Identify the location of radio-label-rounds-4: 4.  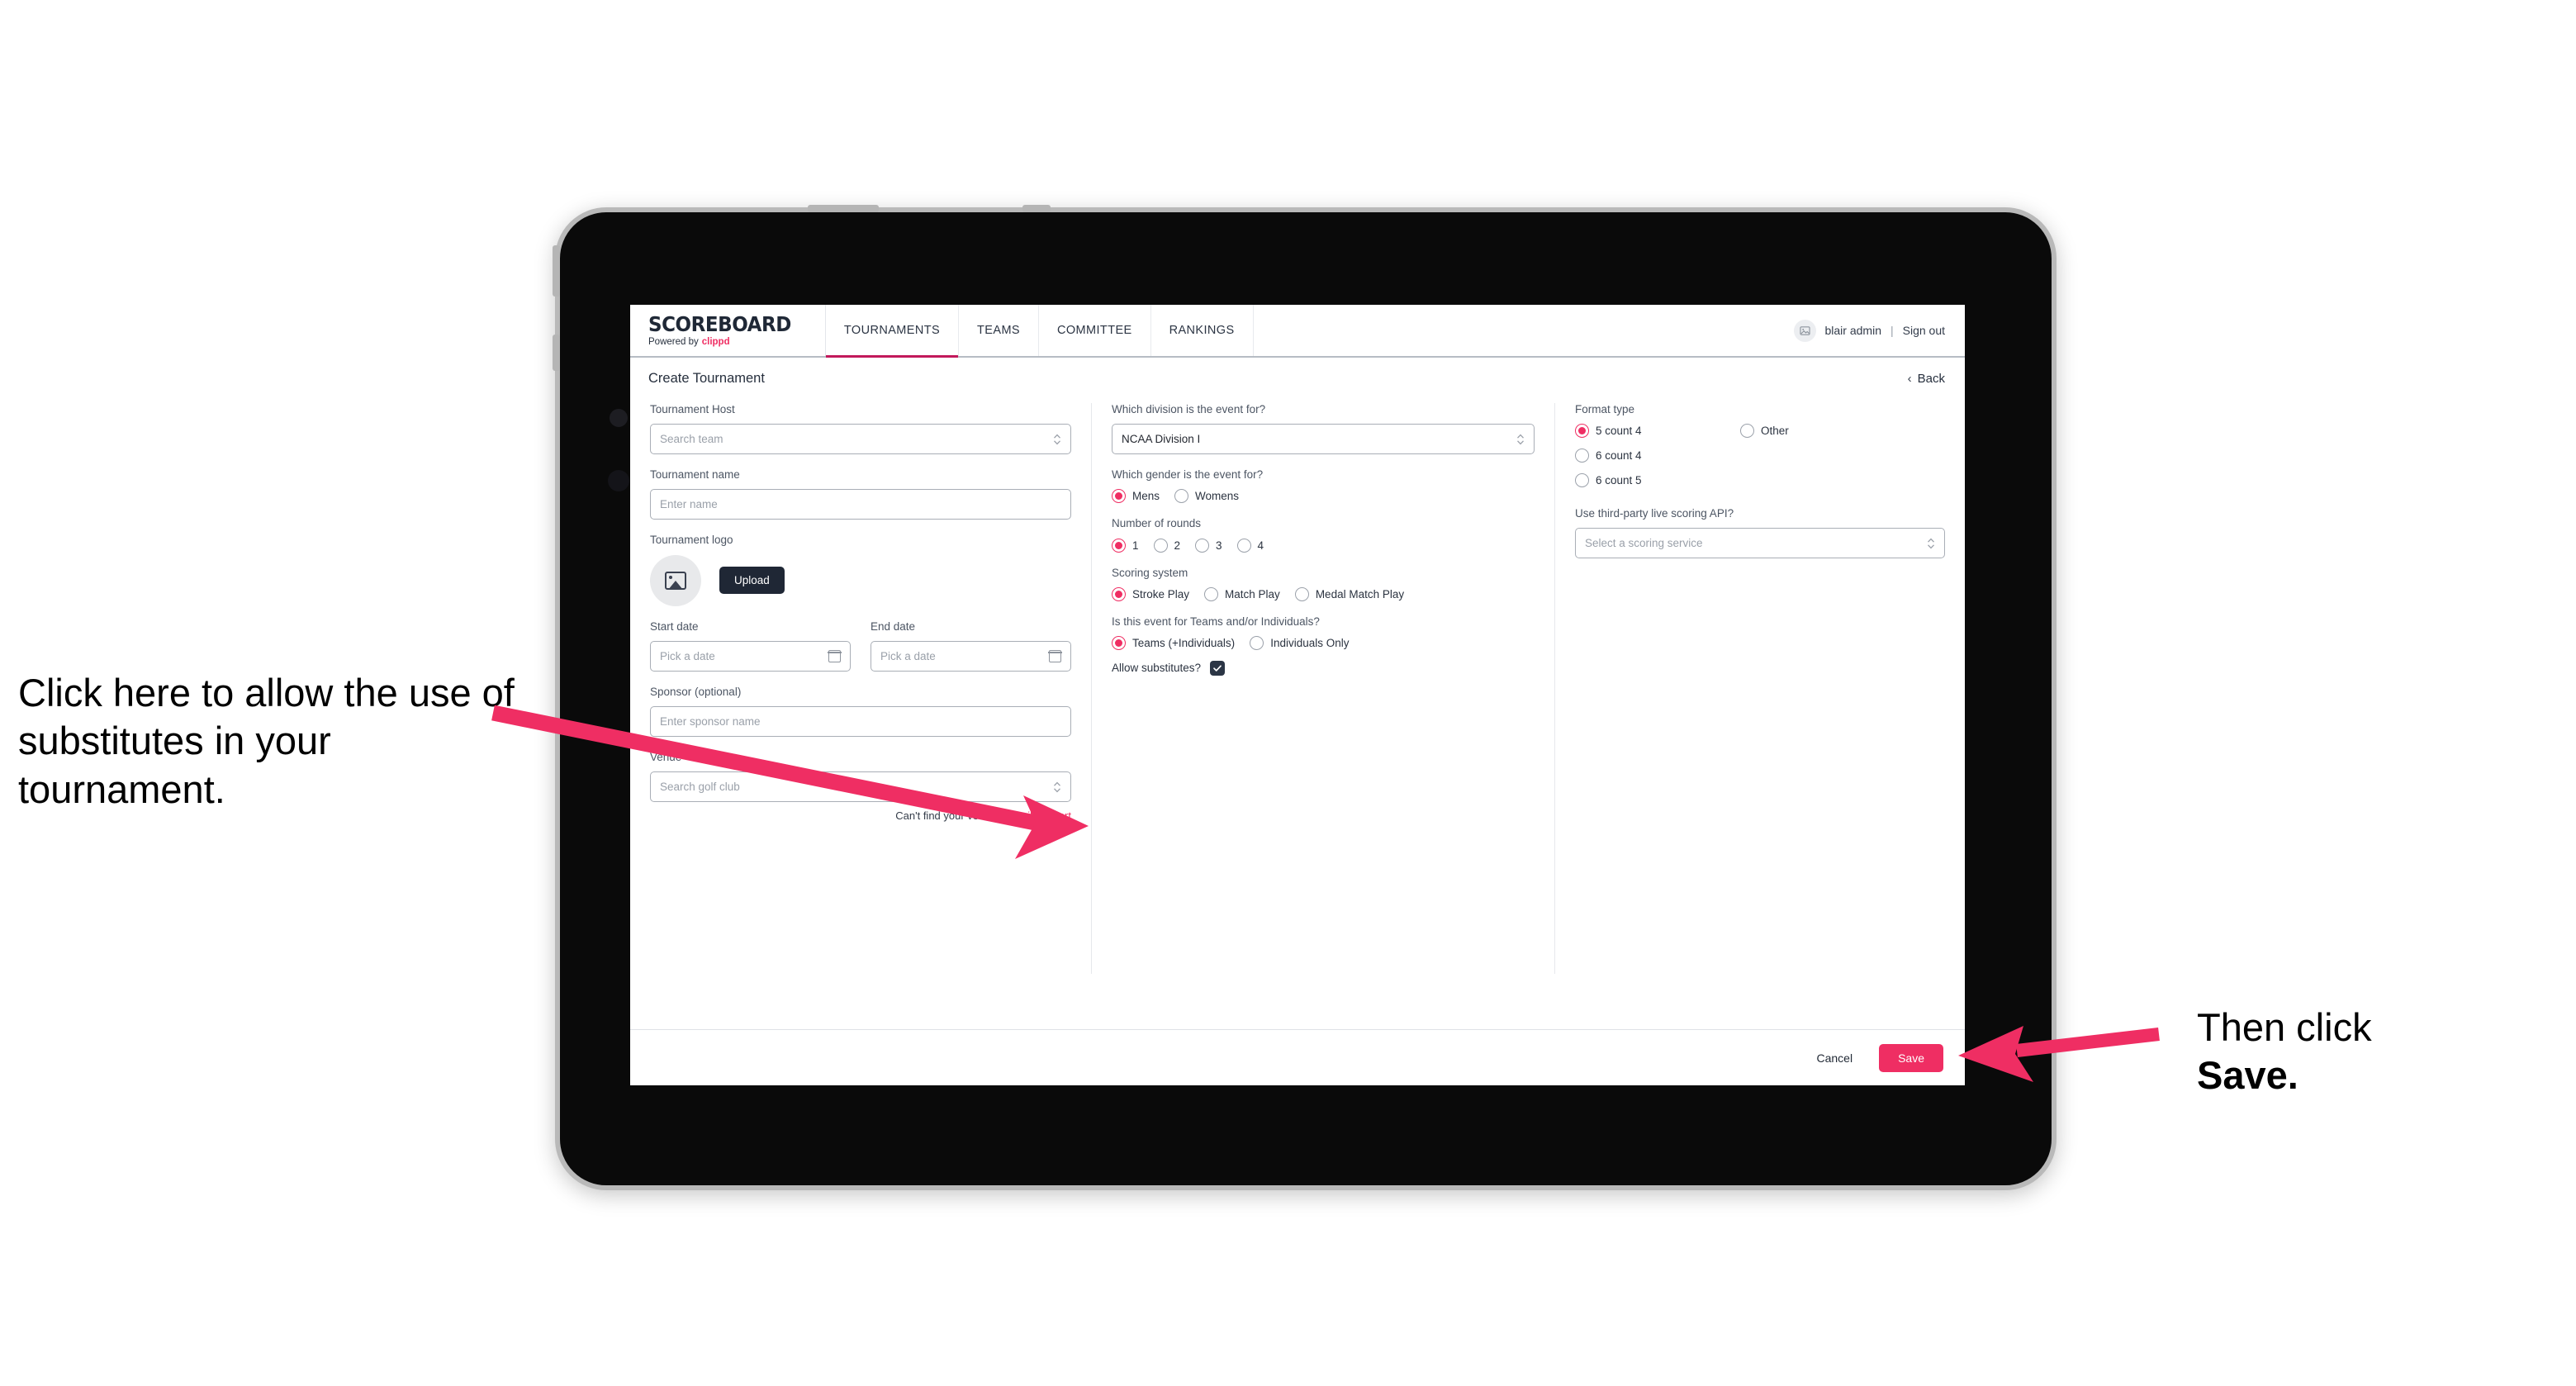
(1260, 545).